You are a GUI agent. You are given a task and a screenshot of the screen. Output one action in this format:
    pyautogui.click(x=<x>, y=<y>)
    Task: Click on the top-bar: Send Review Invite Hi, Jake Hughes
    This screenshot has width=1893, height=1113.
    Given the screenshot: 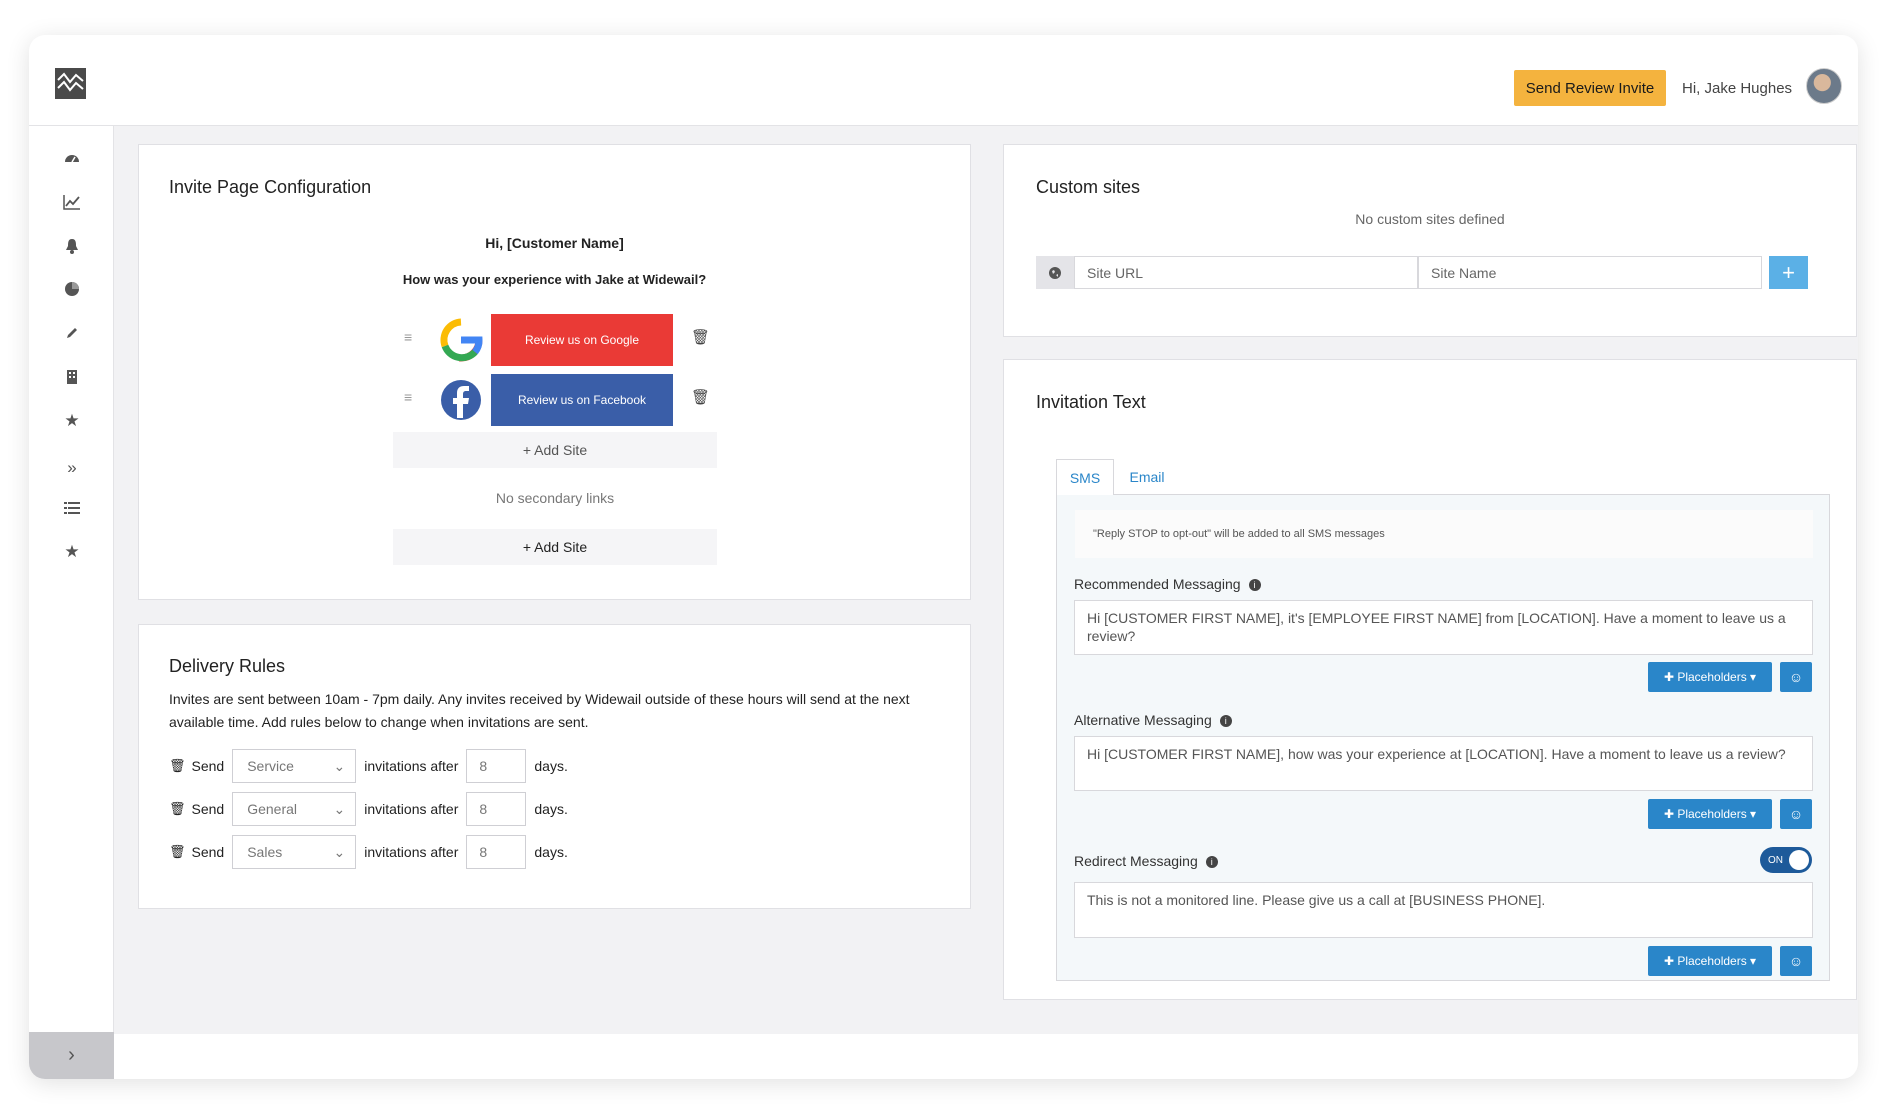 What is the action you would take?
    pyautogui.click(x=943, y=80)
    